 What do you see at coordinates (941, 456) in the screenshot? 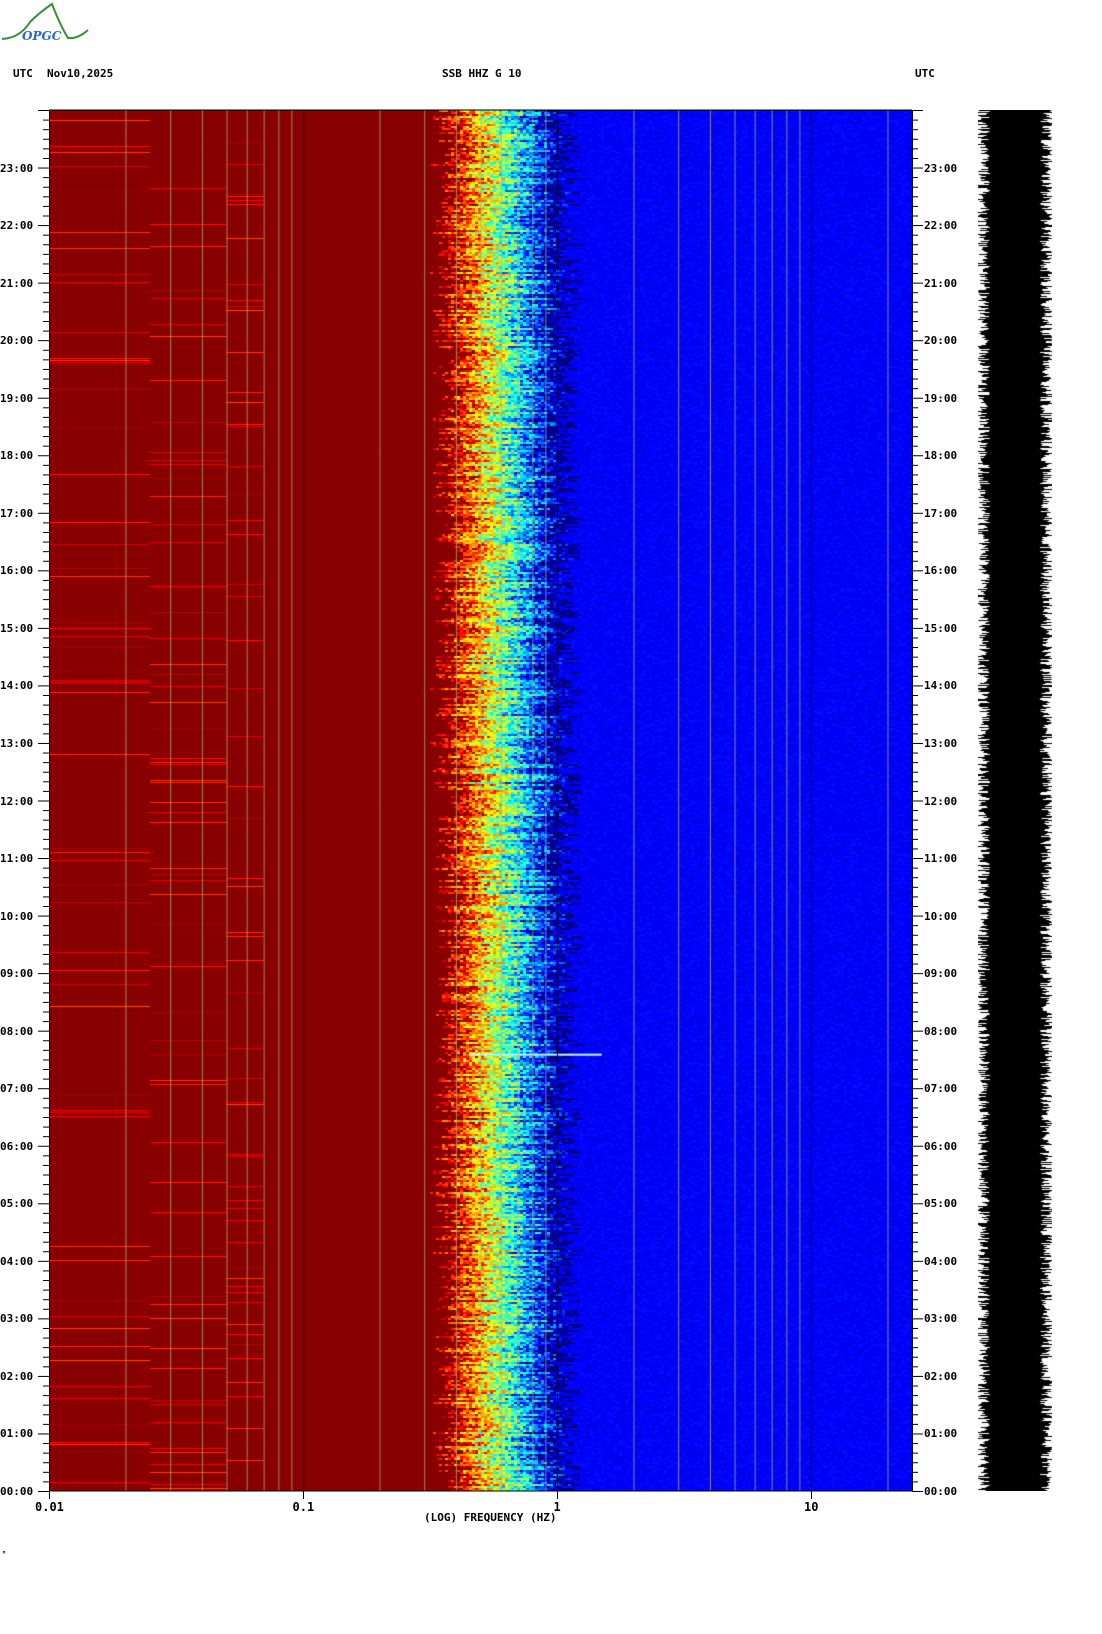
I see `y-tick-label-right: 18:00` at bounding box center [941, 456].